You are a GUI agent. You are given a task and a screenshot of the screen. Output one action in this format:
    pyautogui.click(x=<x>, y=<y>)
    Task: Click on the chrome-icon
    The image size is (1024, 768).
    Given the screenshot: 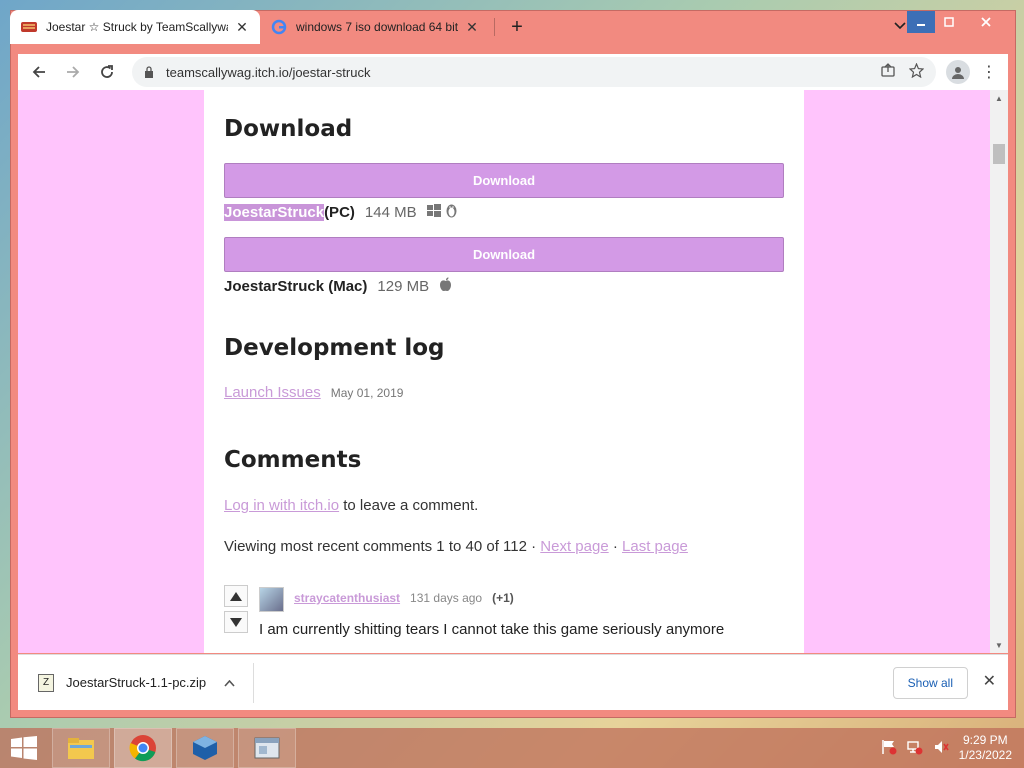 What is the action you would take?
    pyautogui.click(x=142, y=748)
    